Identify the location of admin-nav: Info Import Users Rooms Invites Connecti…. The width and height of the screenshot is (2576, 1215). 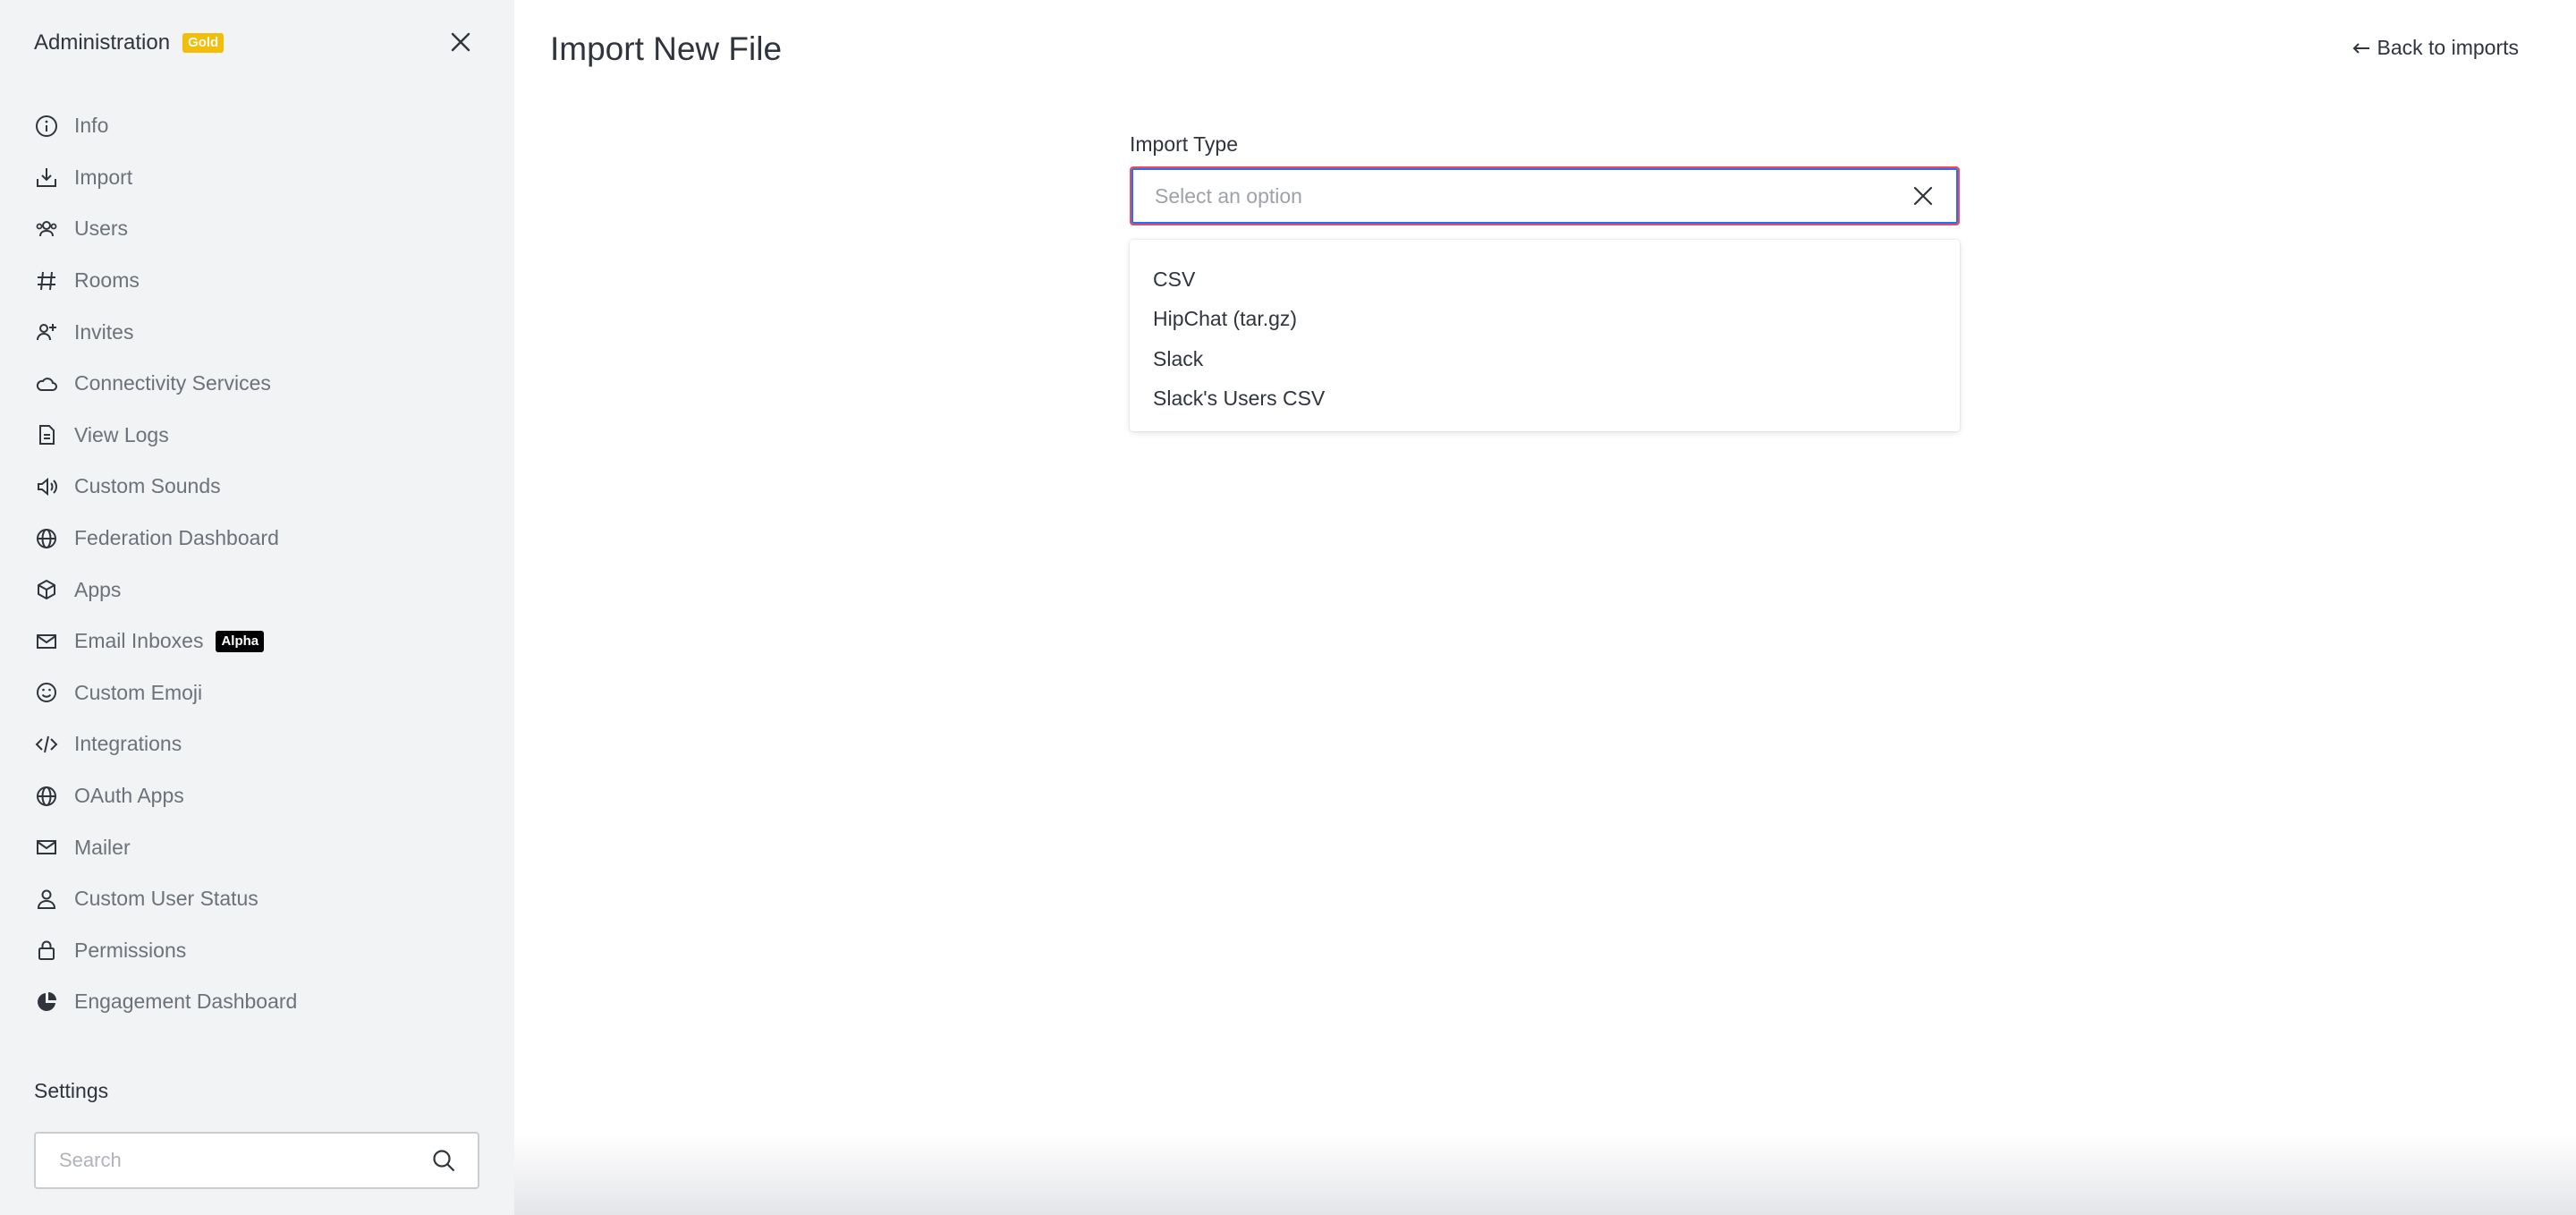
(266, 564).